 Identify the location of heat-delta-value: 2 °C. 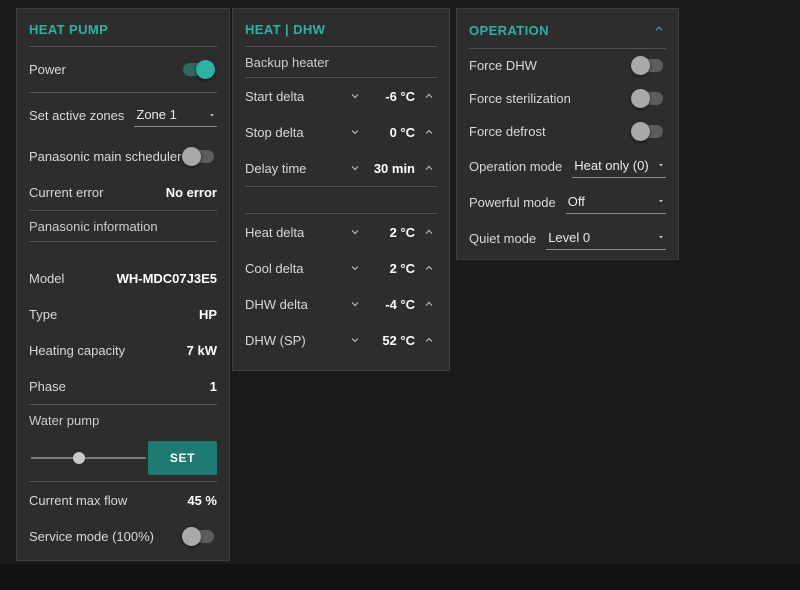
(402, 232).